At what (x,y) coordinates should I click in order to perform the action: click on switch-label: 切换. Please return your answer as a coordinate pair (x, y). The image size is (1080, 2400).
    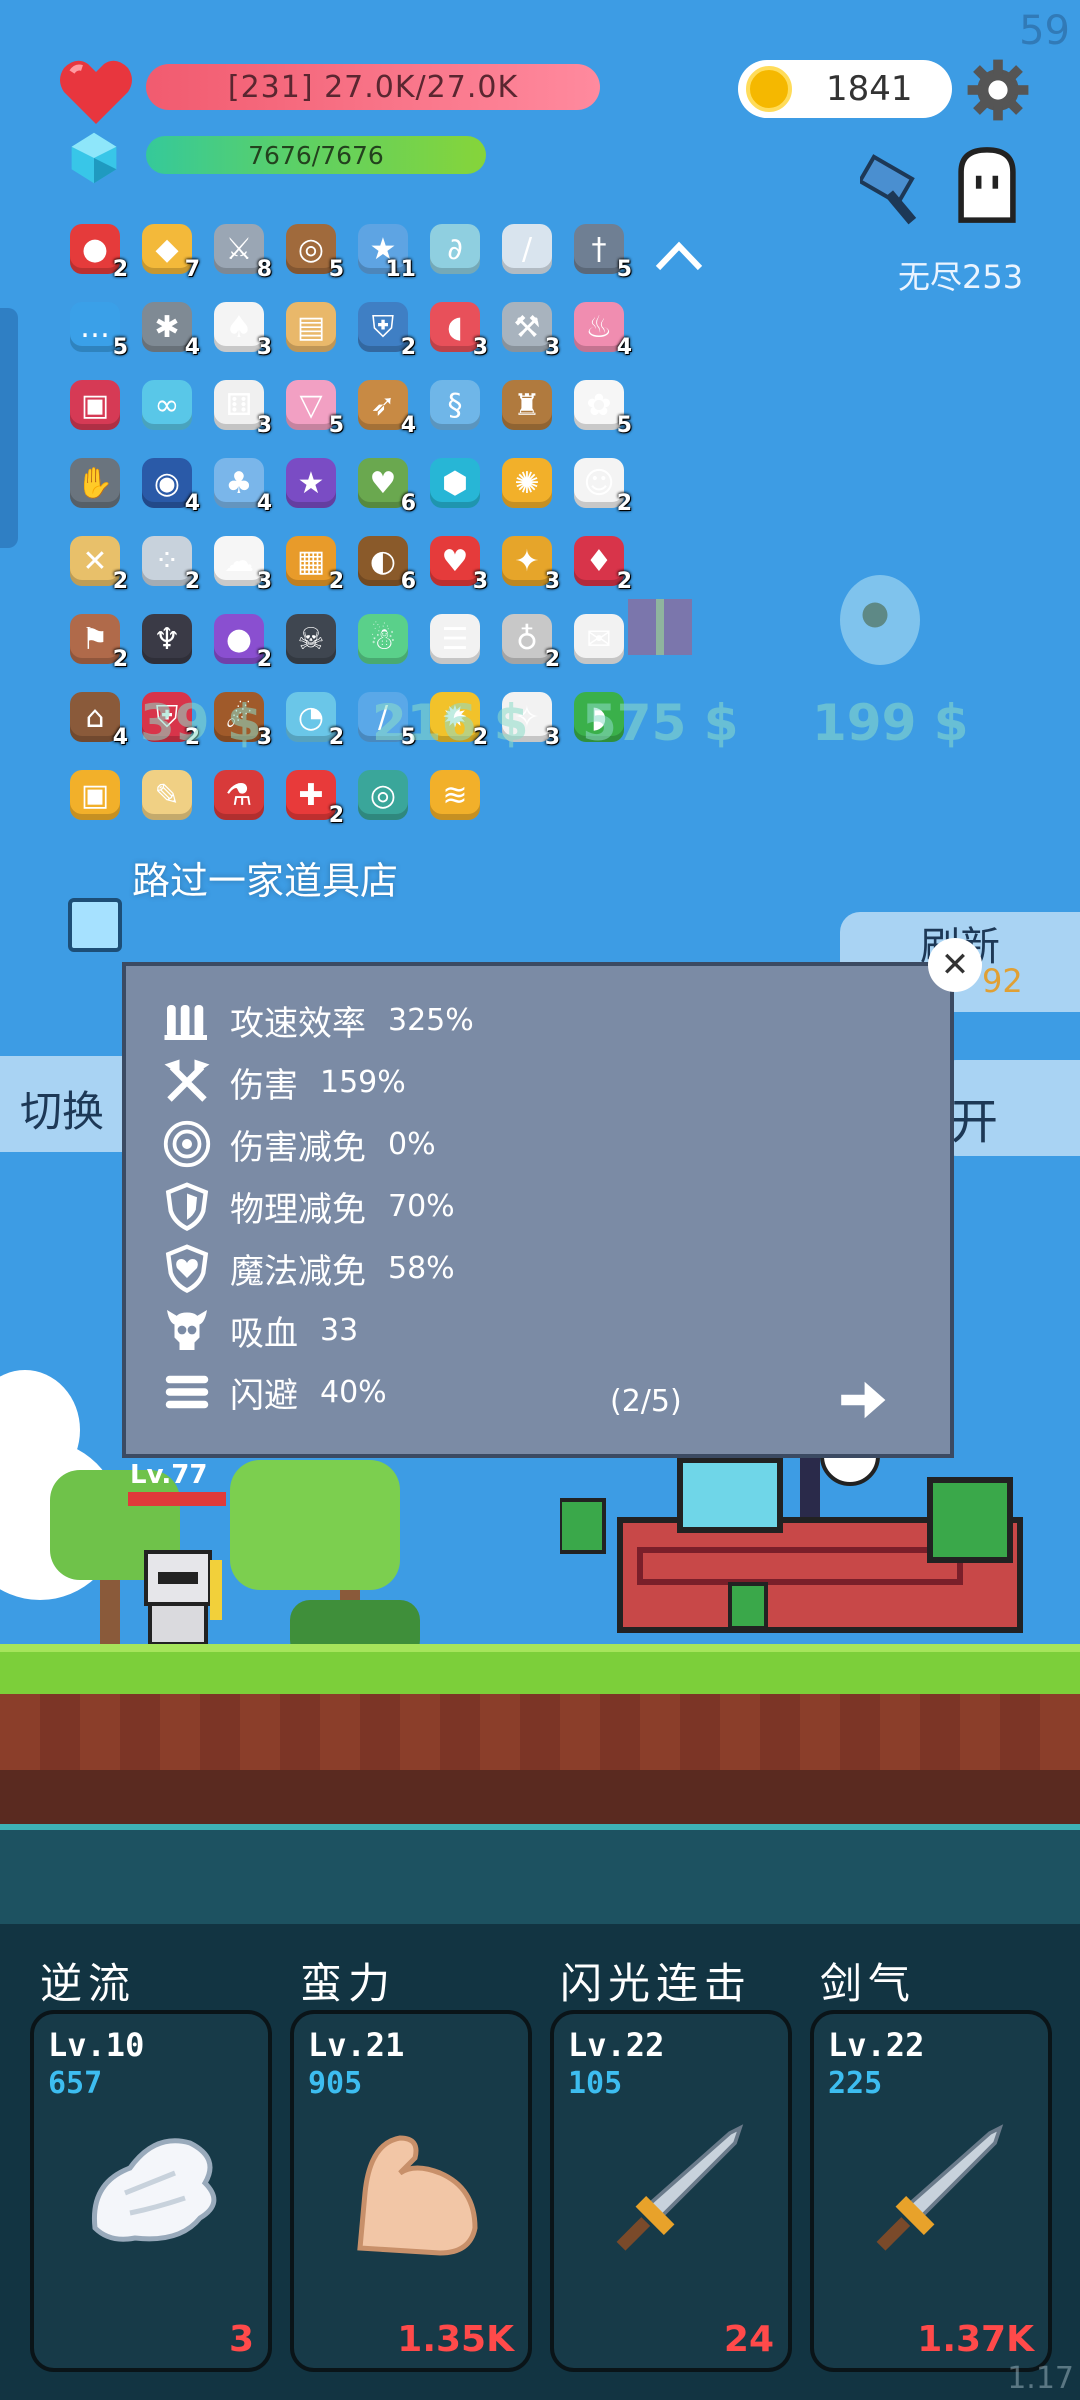
    Looking at the image, I should click on (62, 1111).